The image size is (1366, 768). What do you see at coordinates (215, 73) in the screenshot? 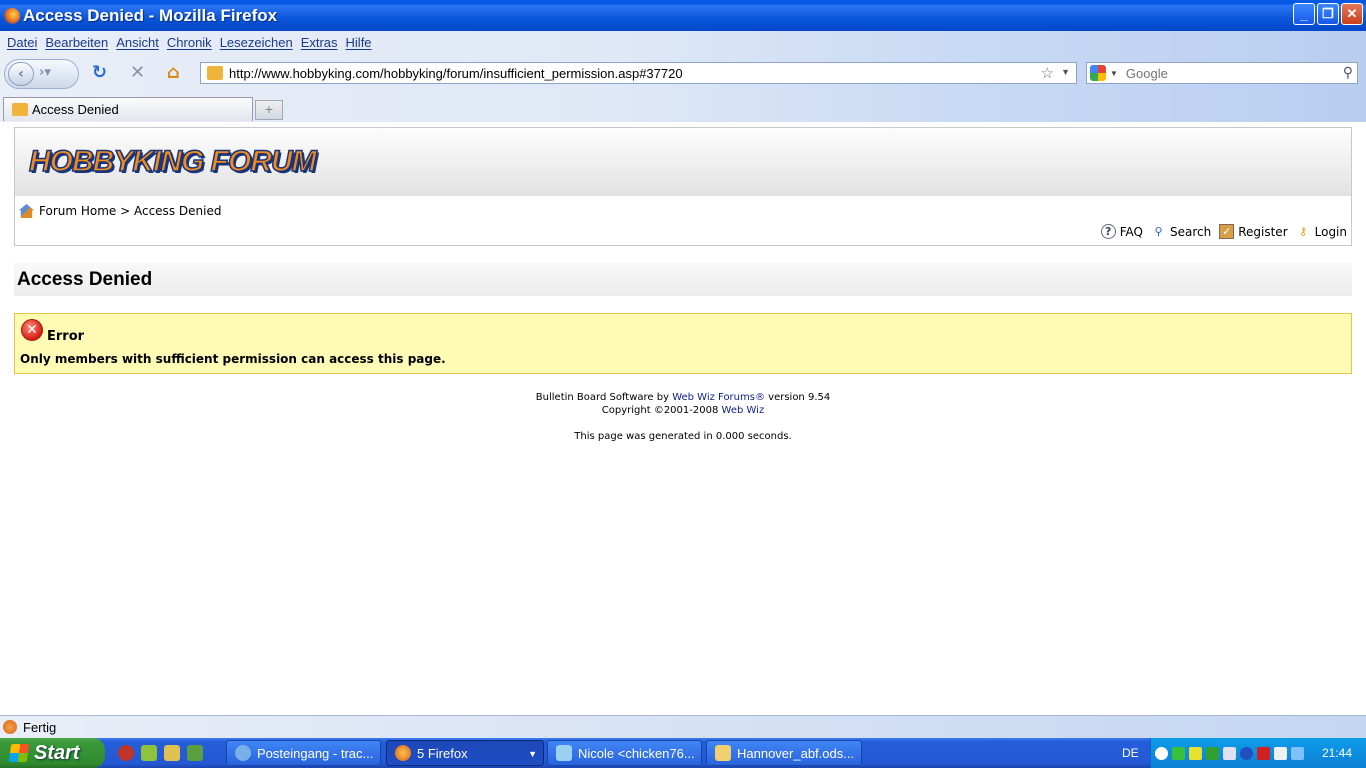
I see `site-favicon` at bounding box center [215, 73].